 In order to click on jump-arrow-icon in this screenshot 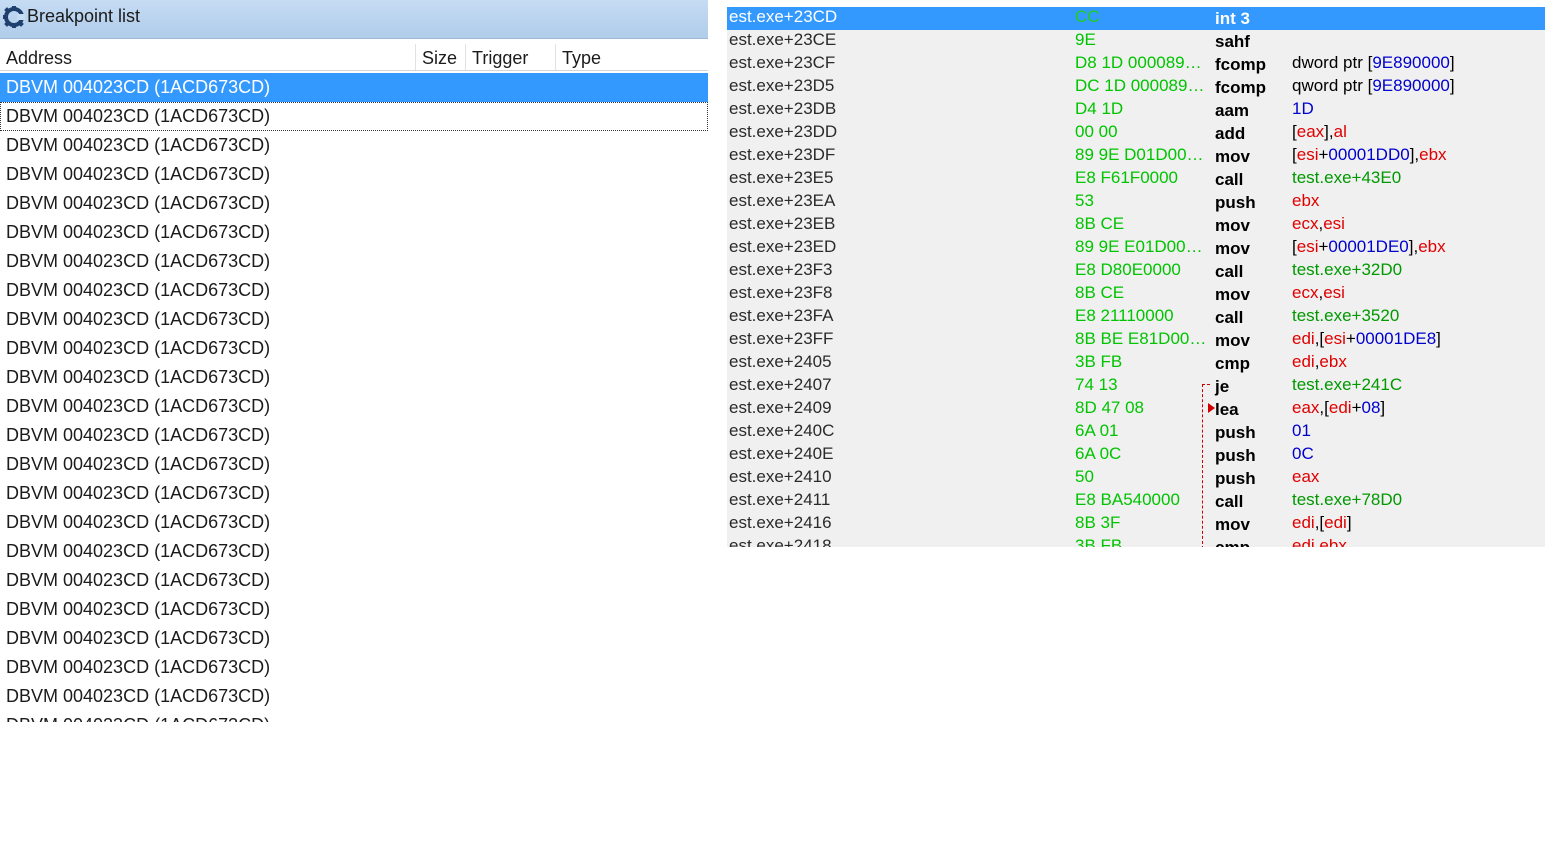, I will do `click(1211, 408)`.